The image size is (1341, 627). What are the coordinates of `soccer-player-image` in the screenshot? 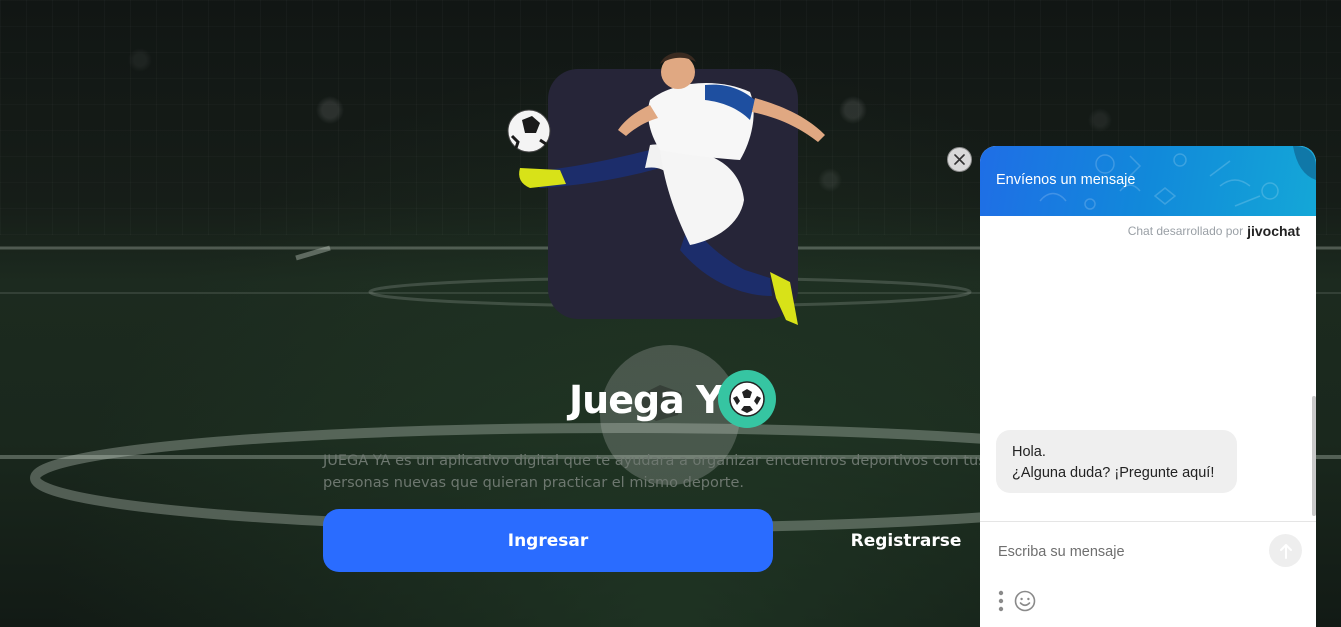 It's located at (666, 188).